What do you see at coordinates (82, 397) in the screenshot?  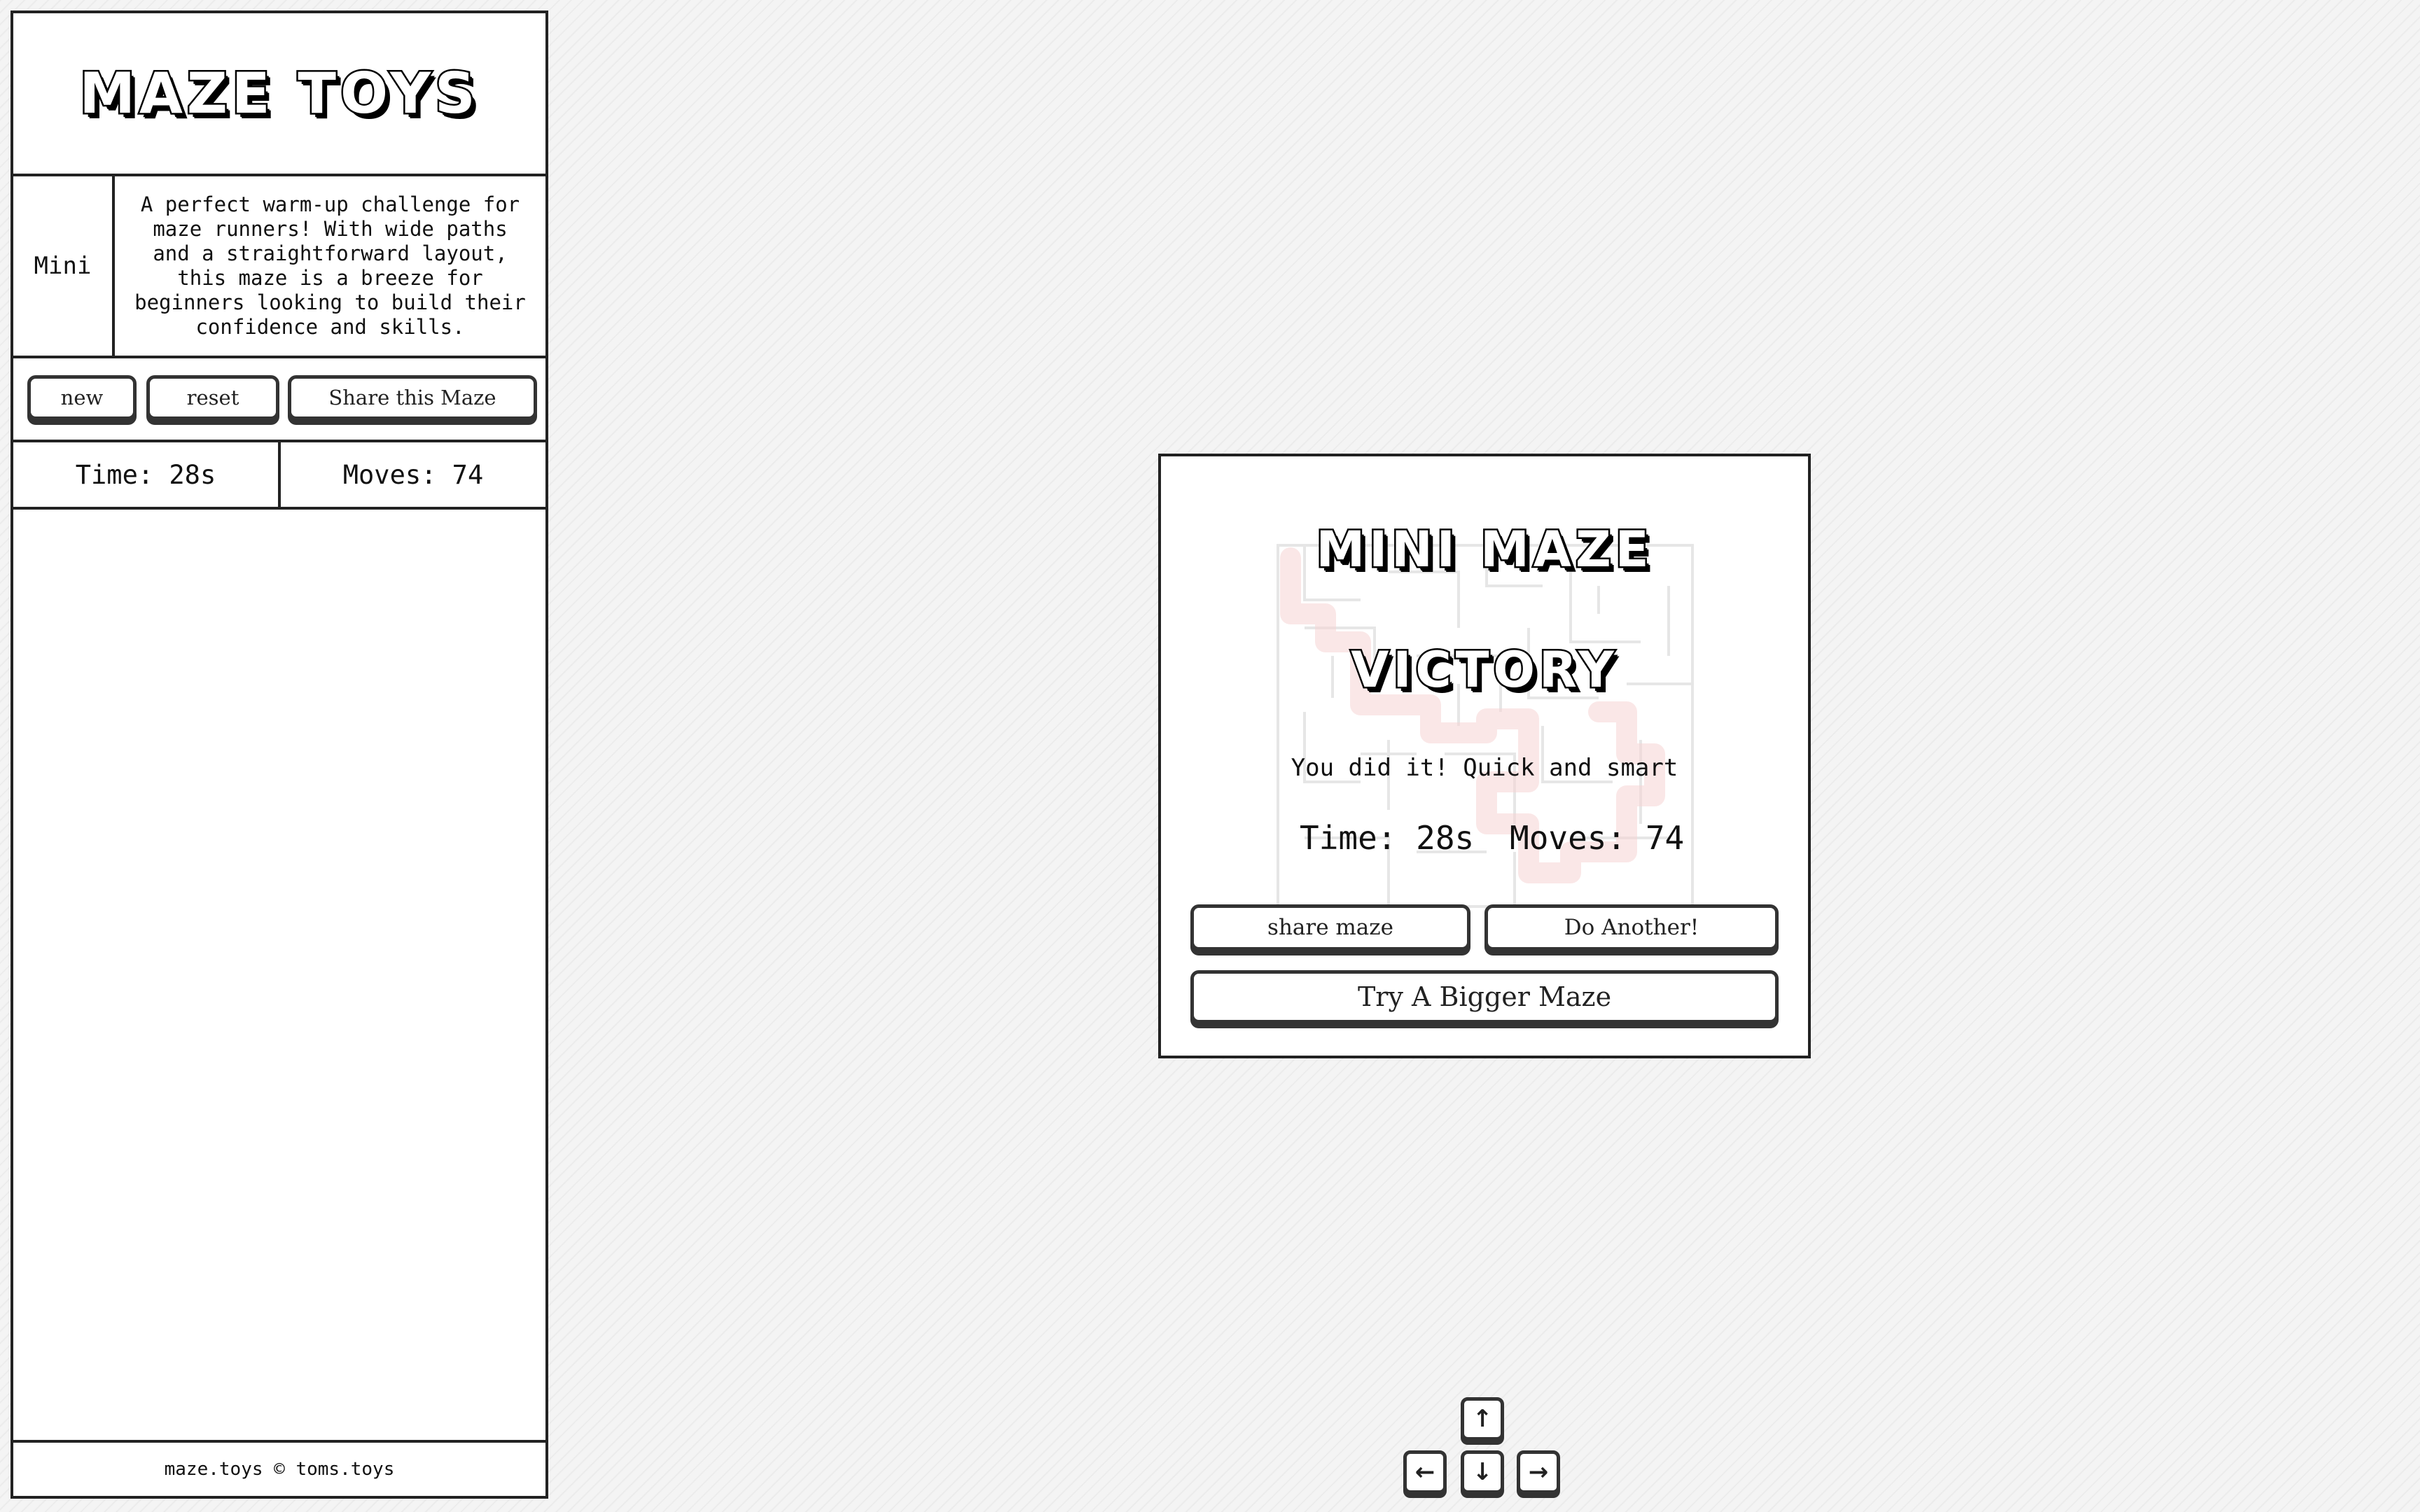 I see `new-button: new` at bounding box center [82, 397].